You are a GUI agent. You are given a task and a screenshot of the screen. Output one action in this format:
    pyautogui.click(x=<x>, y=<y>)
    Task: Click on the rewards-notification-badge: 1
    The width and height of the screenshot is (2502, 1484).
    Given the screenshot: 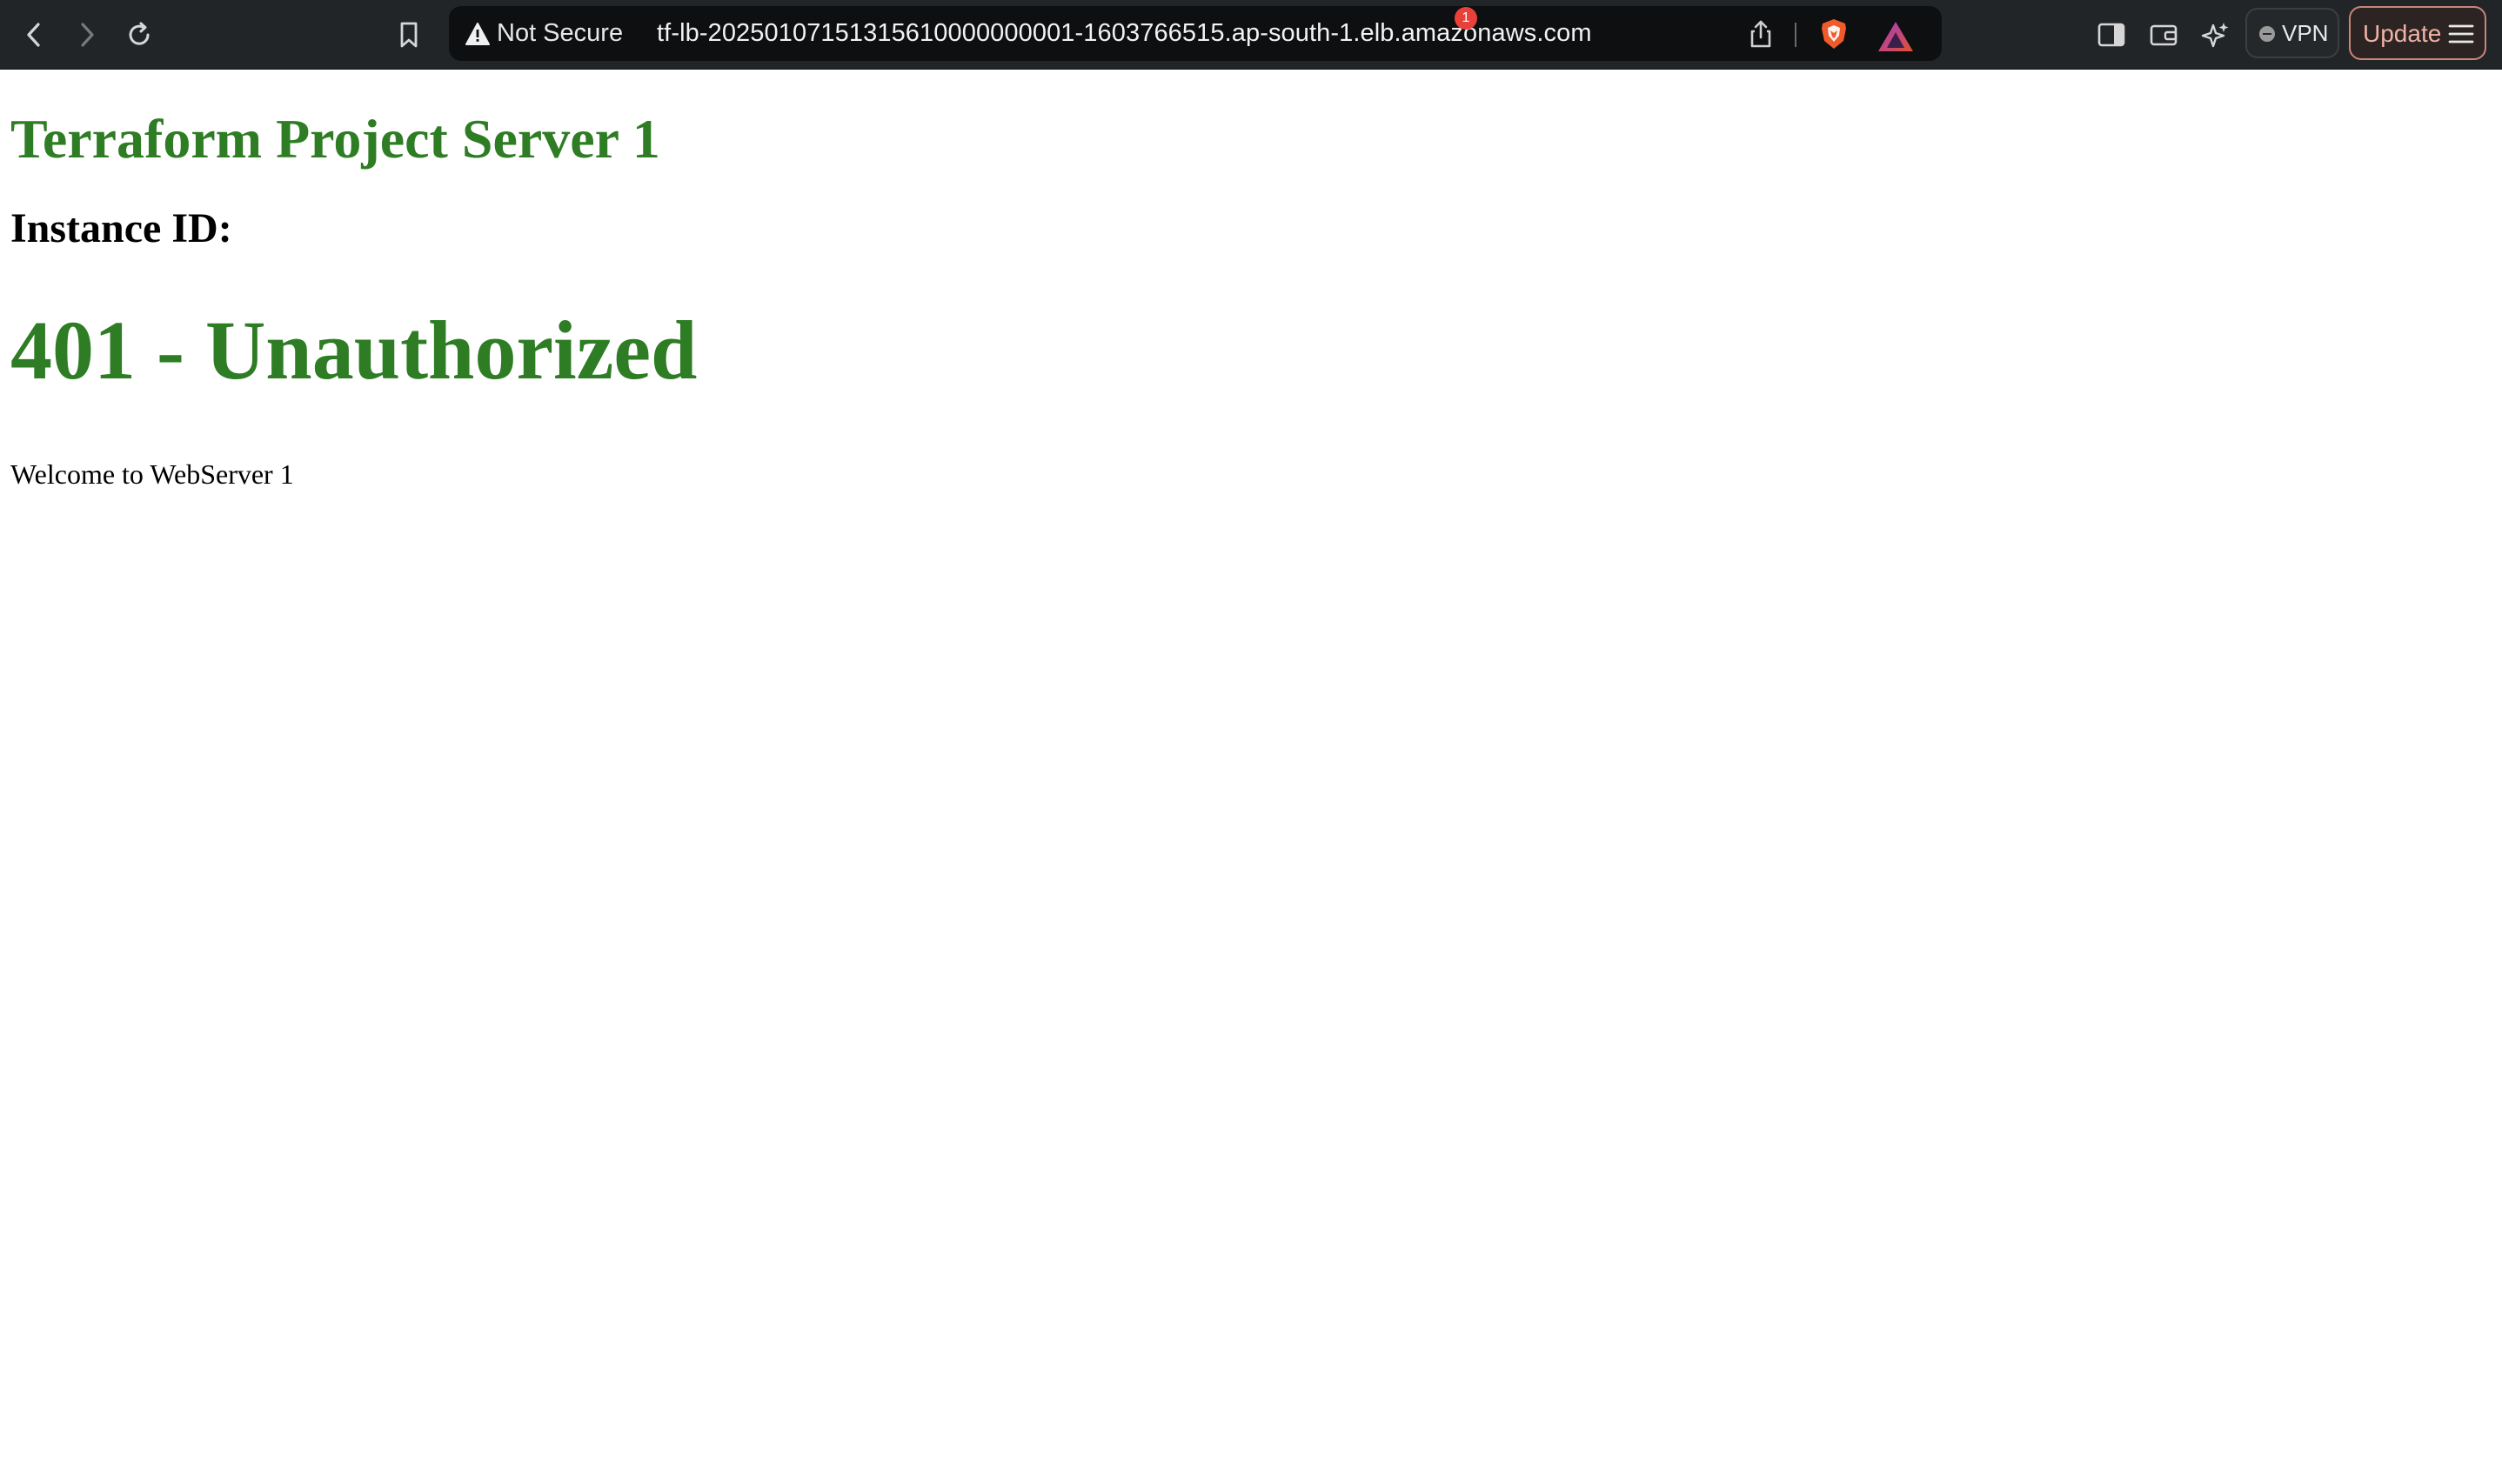 What is the action you would take?
    pyautogui.click(x=1466, y=18)
    